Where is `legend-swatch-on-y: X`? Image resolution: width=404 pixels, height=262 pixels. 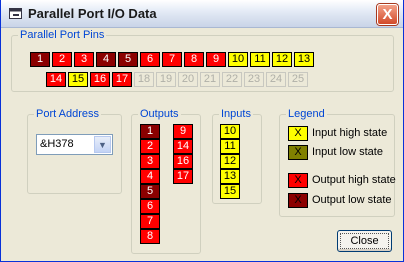
legend-swatch-on-y: X is located at coordinates (298, 133).